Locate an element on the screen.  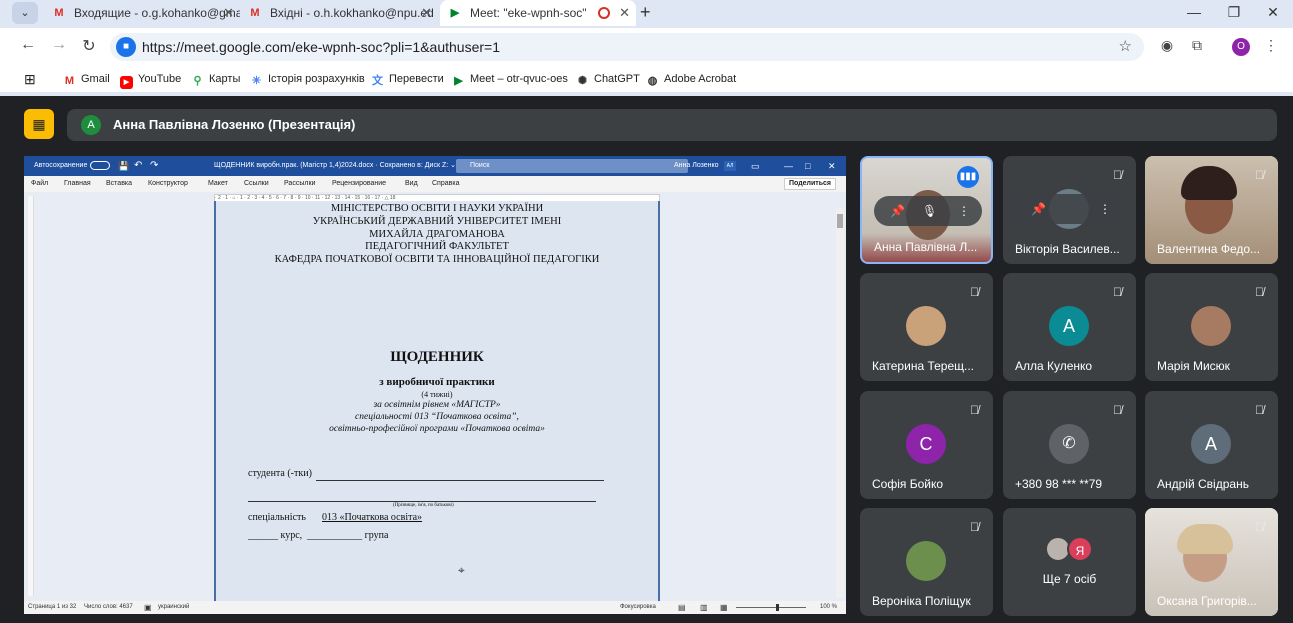
forward-icon: → is located at coordinates (59, 45).